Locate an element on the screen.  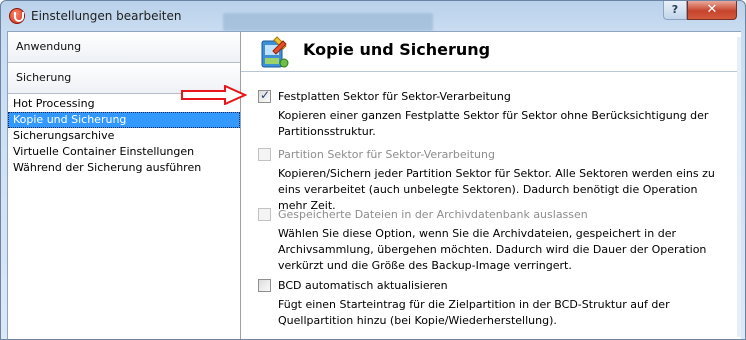
partition-sektor-checkbox is located at coordinates (264, 154).